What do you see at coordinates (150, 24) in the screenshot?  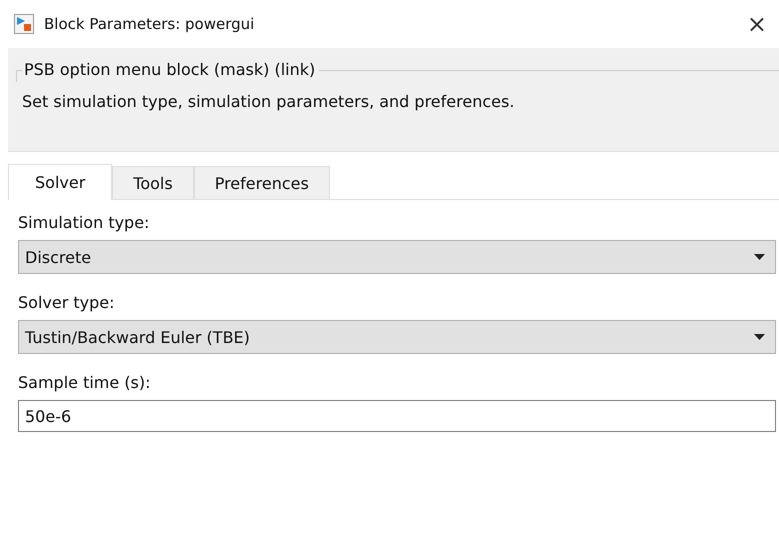 I see `window-title: Block Parameters: powergui` at bounding box center [150, 24].